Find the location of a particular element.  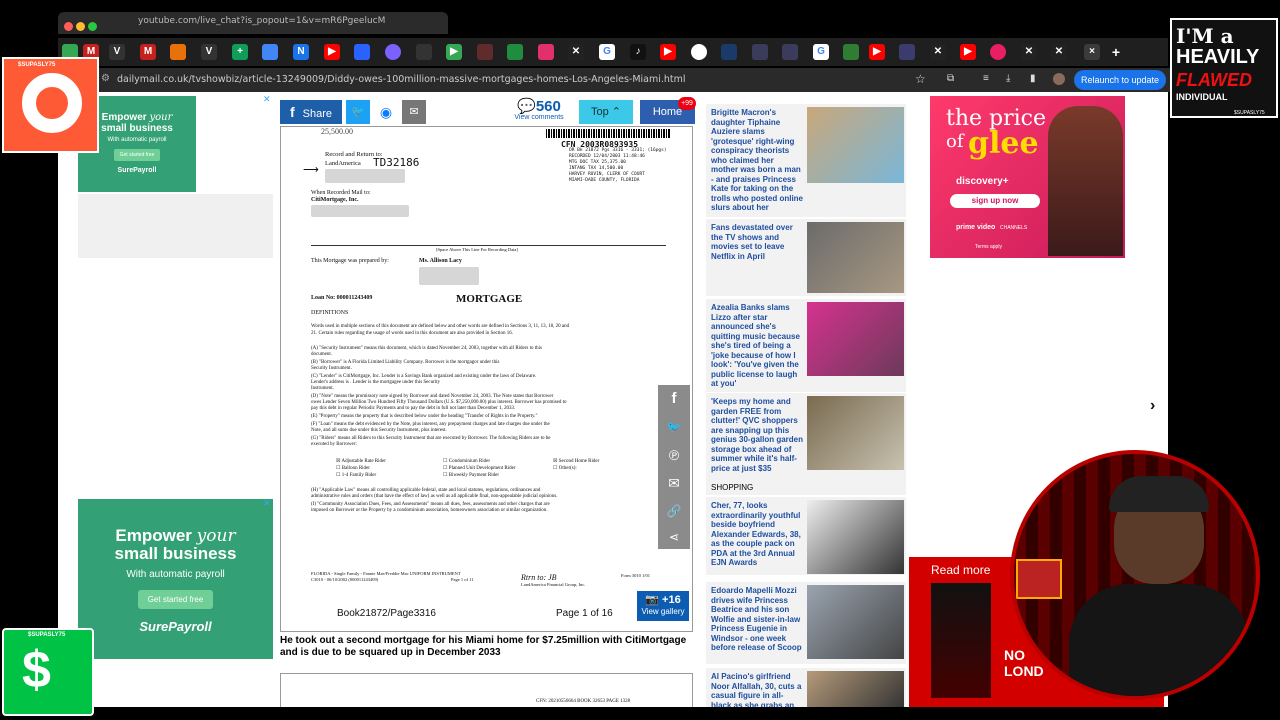

chevron-right-icon: › is located at coordinates (1152, 406).